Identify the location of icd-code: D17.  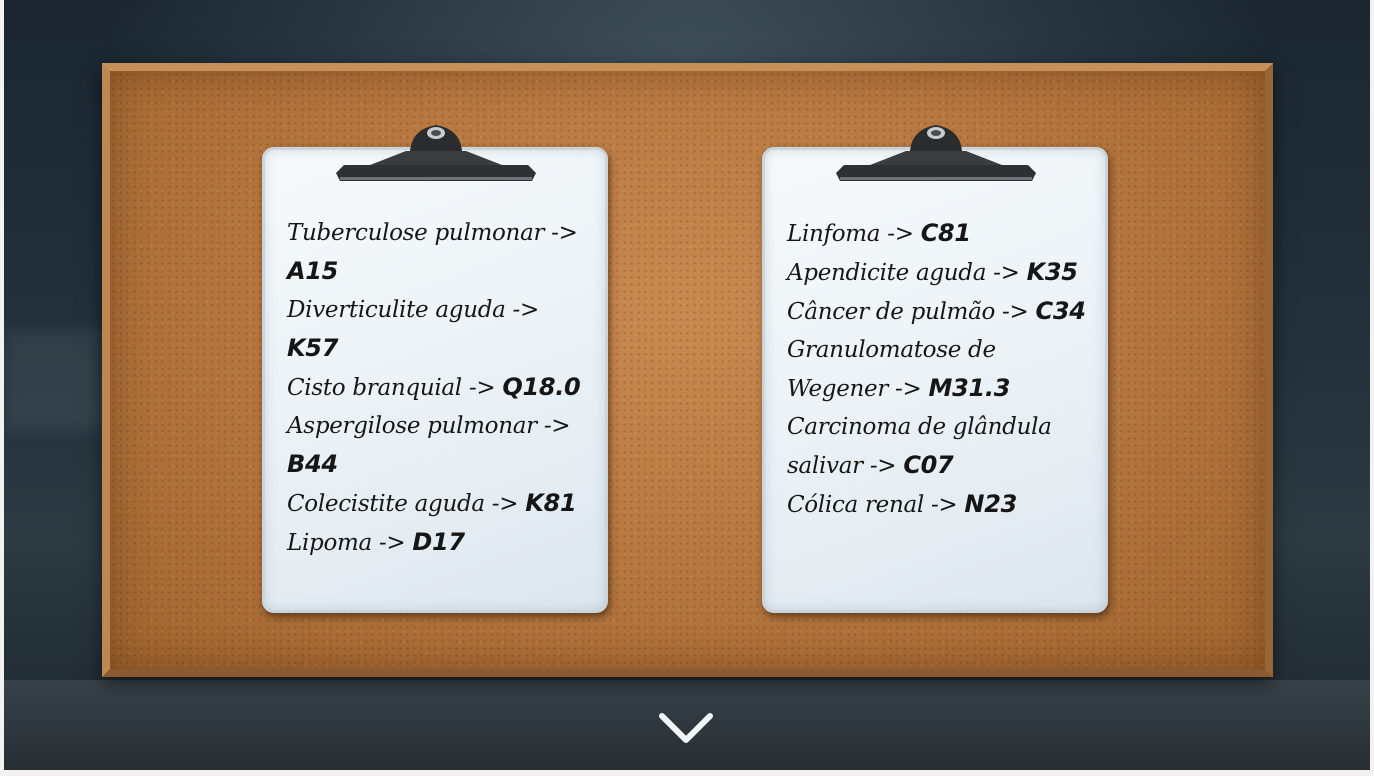
(438, 542).